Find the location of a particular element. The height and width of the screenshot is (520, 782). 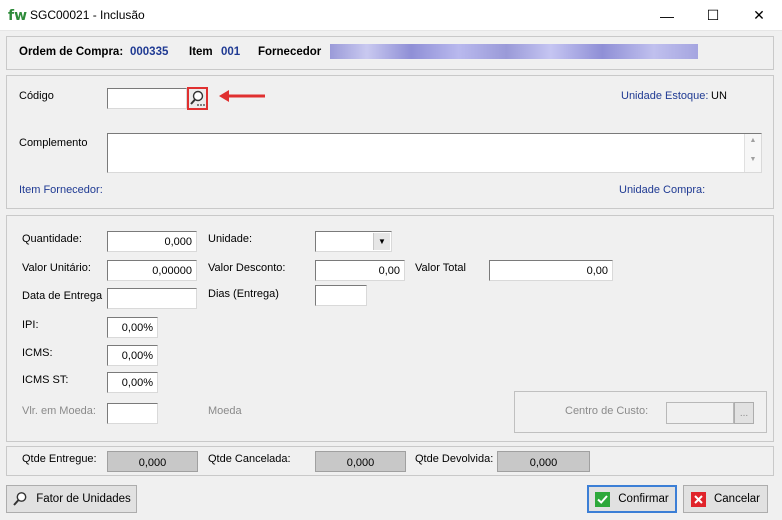

valor-total-input: 0,00 is located at coordinates (551, 270).